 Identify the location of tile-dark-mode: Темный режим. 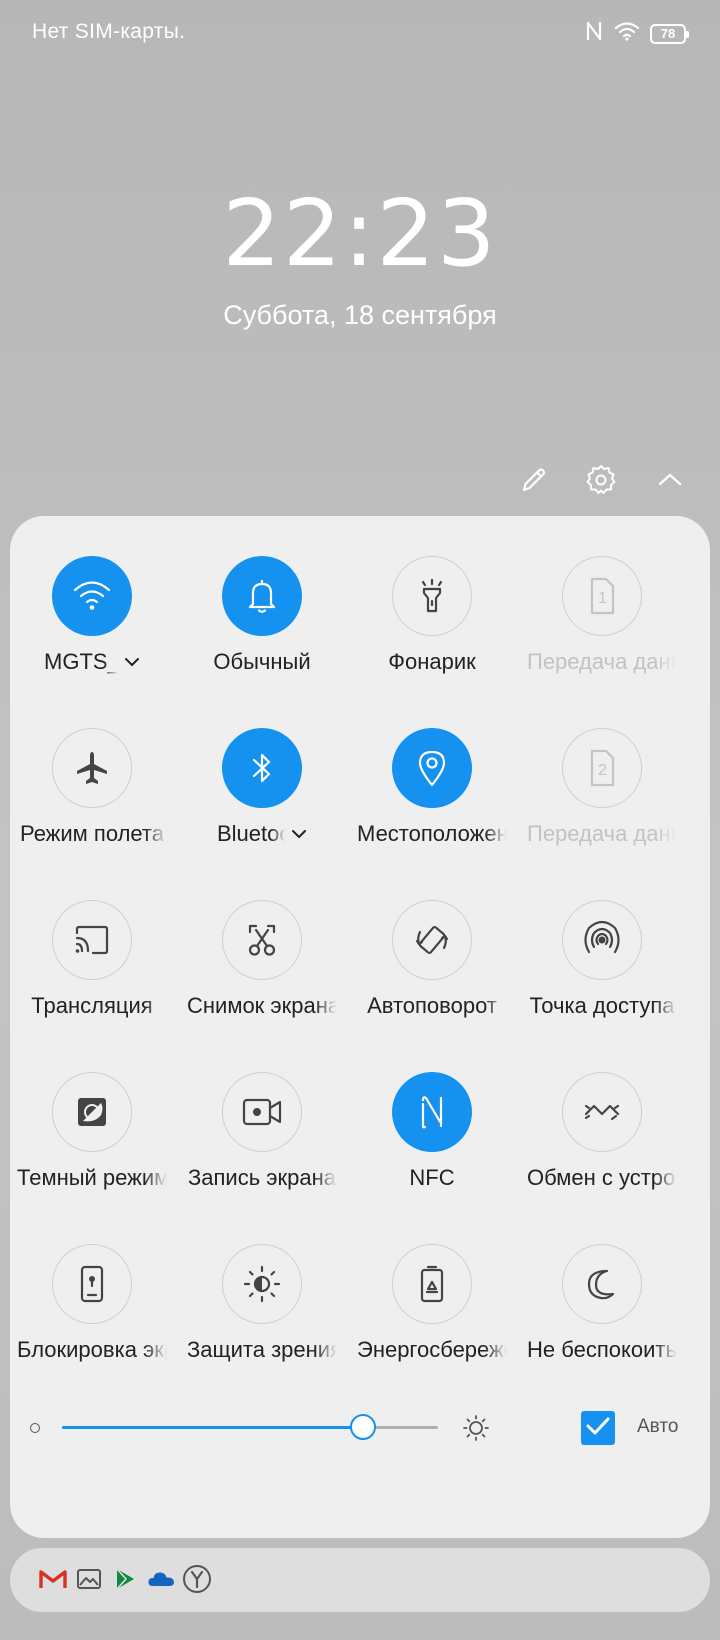
(95, 1122).